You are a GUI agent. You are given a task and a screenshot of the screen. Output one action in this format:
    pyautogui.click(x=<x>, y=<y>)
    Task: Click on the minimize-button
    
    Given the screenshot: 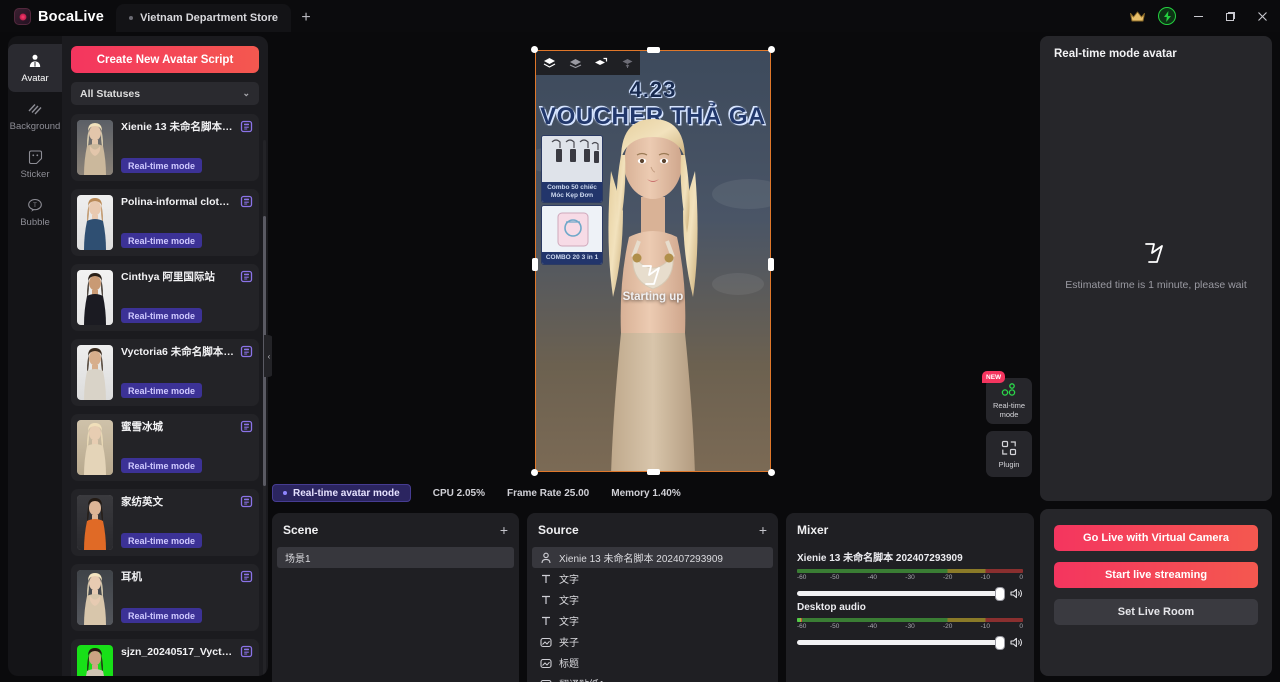 What is the action you would take?
    pyautogui.click(x=1198, y=16)
    